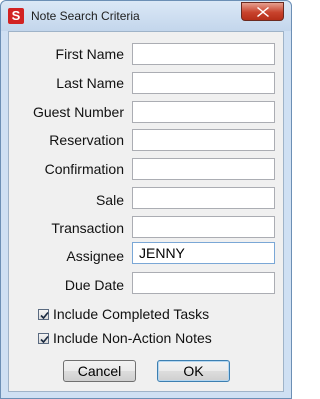 The height and width of the screenshot is (399, 320). What do you see at coordinates (86, 140) in the screenshot?
I see `reservation-label: Reservation` at bounding box center [86, 140].